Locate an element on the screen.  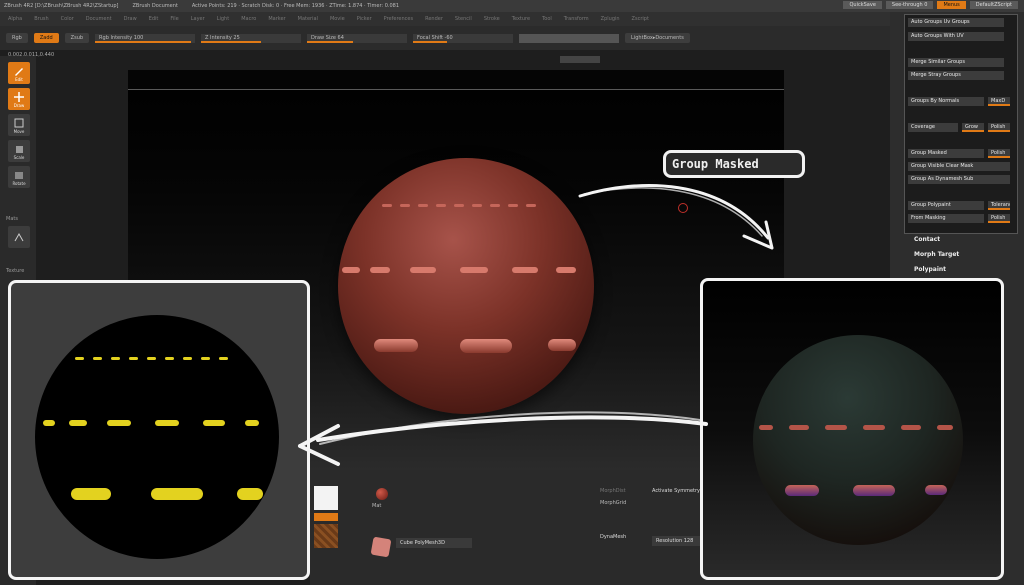
menu-draw: Draw is located at coordinates (130, 19).